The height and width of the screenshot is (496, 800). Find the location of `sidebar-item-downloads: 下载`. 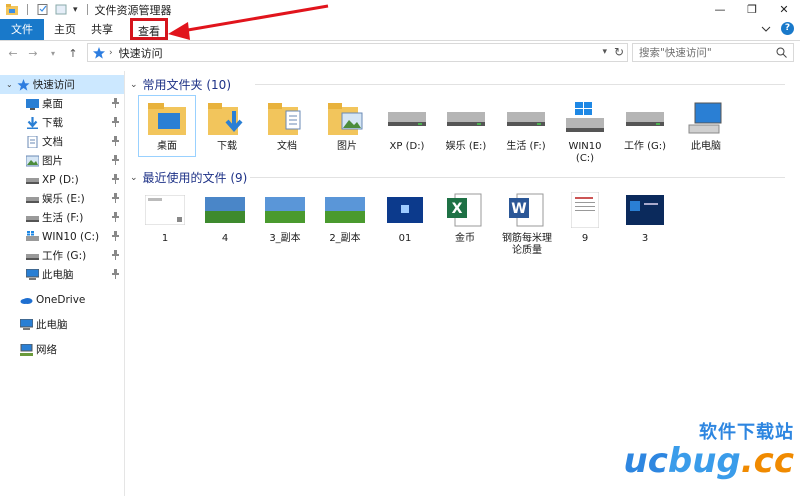

sidebar-item-downloads: 下载 is located at coordinates (62, 122).